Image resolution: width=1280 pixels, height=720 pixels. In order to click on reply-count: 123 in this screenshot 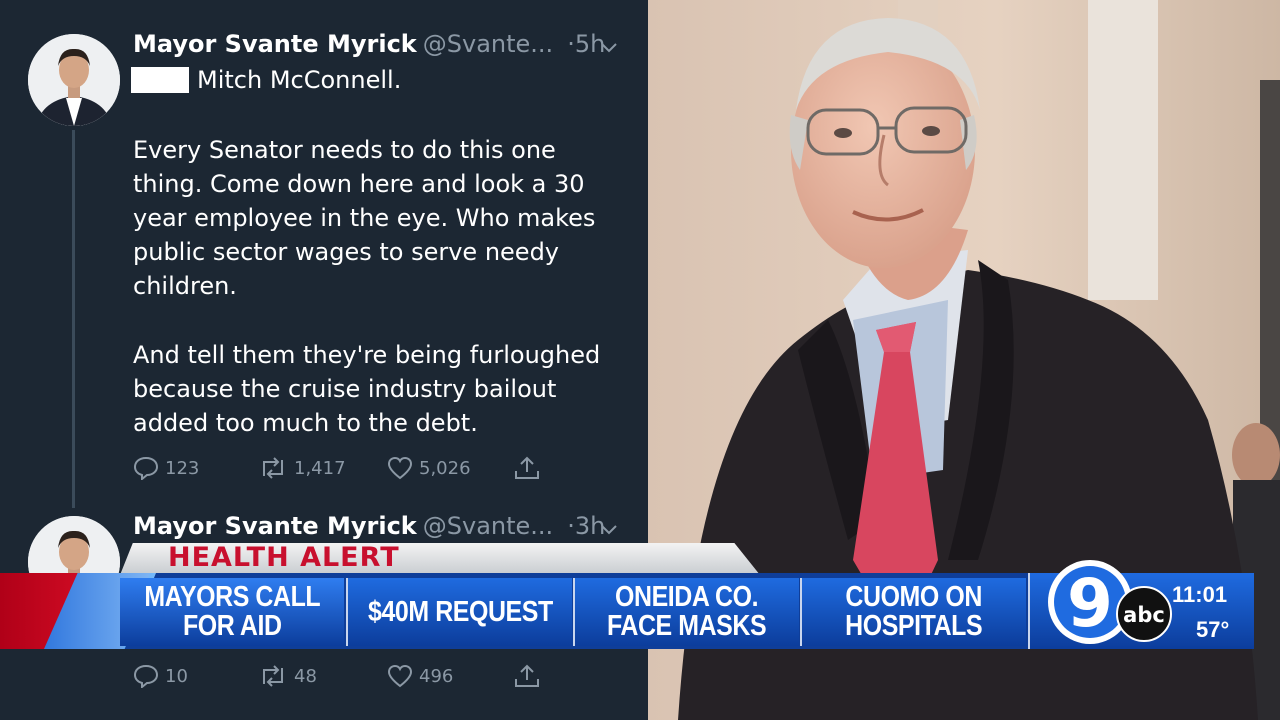, I will do `click(182, 468)`.